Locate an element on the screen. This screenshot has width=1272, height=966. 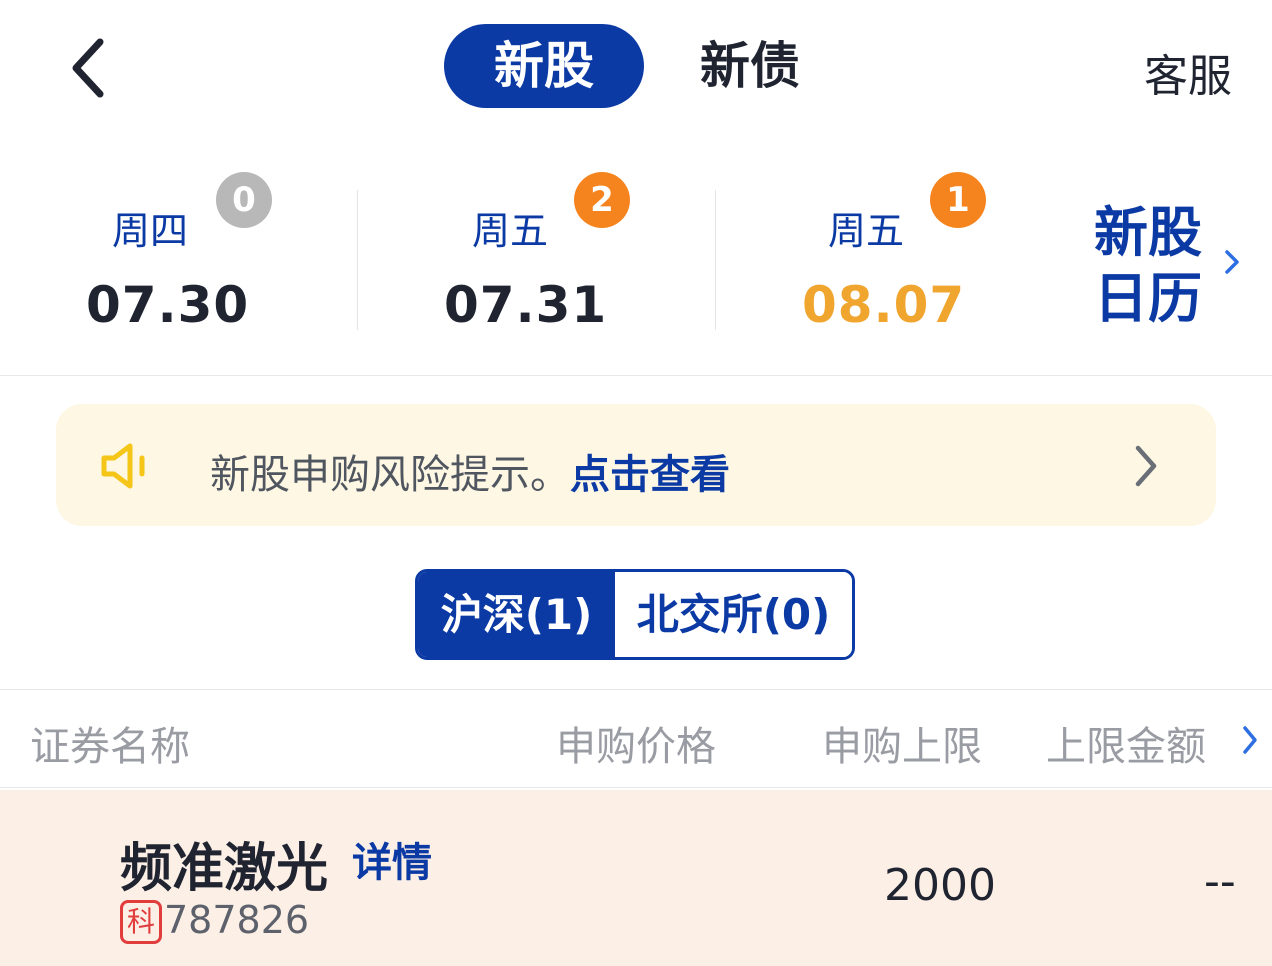
stock-code: 787826 is located at coordinates (237, 920).